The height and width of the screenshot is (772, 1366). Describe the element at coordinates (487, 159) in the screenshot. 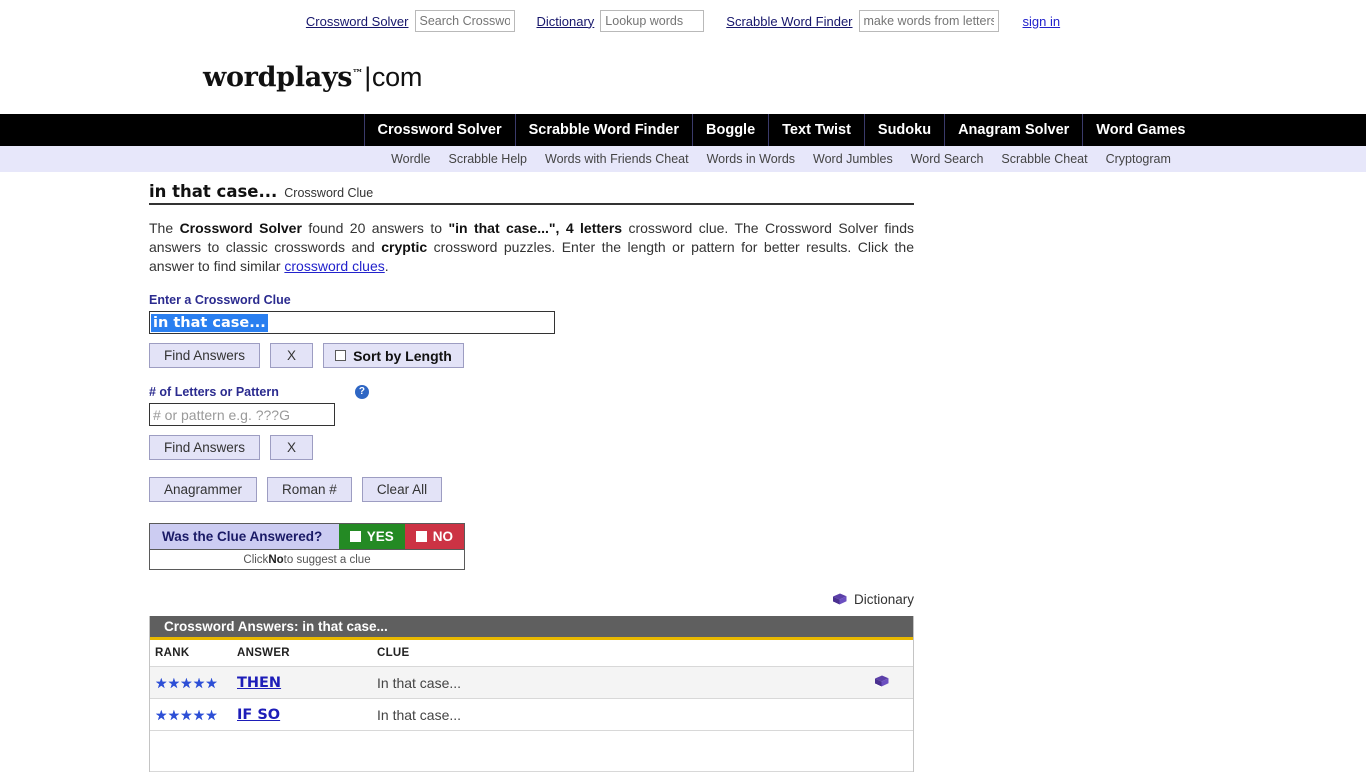

I see `subnav-item-scrabble-help: Scrabble Help` at that location.